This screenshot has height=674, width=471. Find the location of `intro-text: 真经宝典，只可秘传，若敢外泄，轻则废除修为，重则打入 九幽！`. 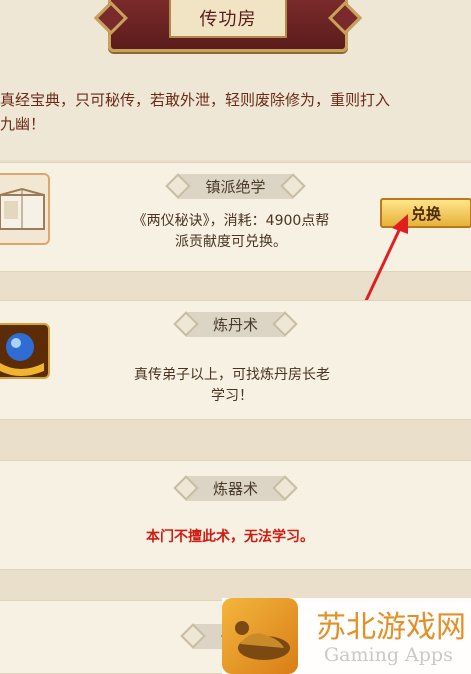

intro-text: 真经宝典，只可秘传，若敢外泄，轻则废除修为，重则打入 九幽！ is located at coordinates (230, 112).